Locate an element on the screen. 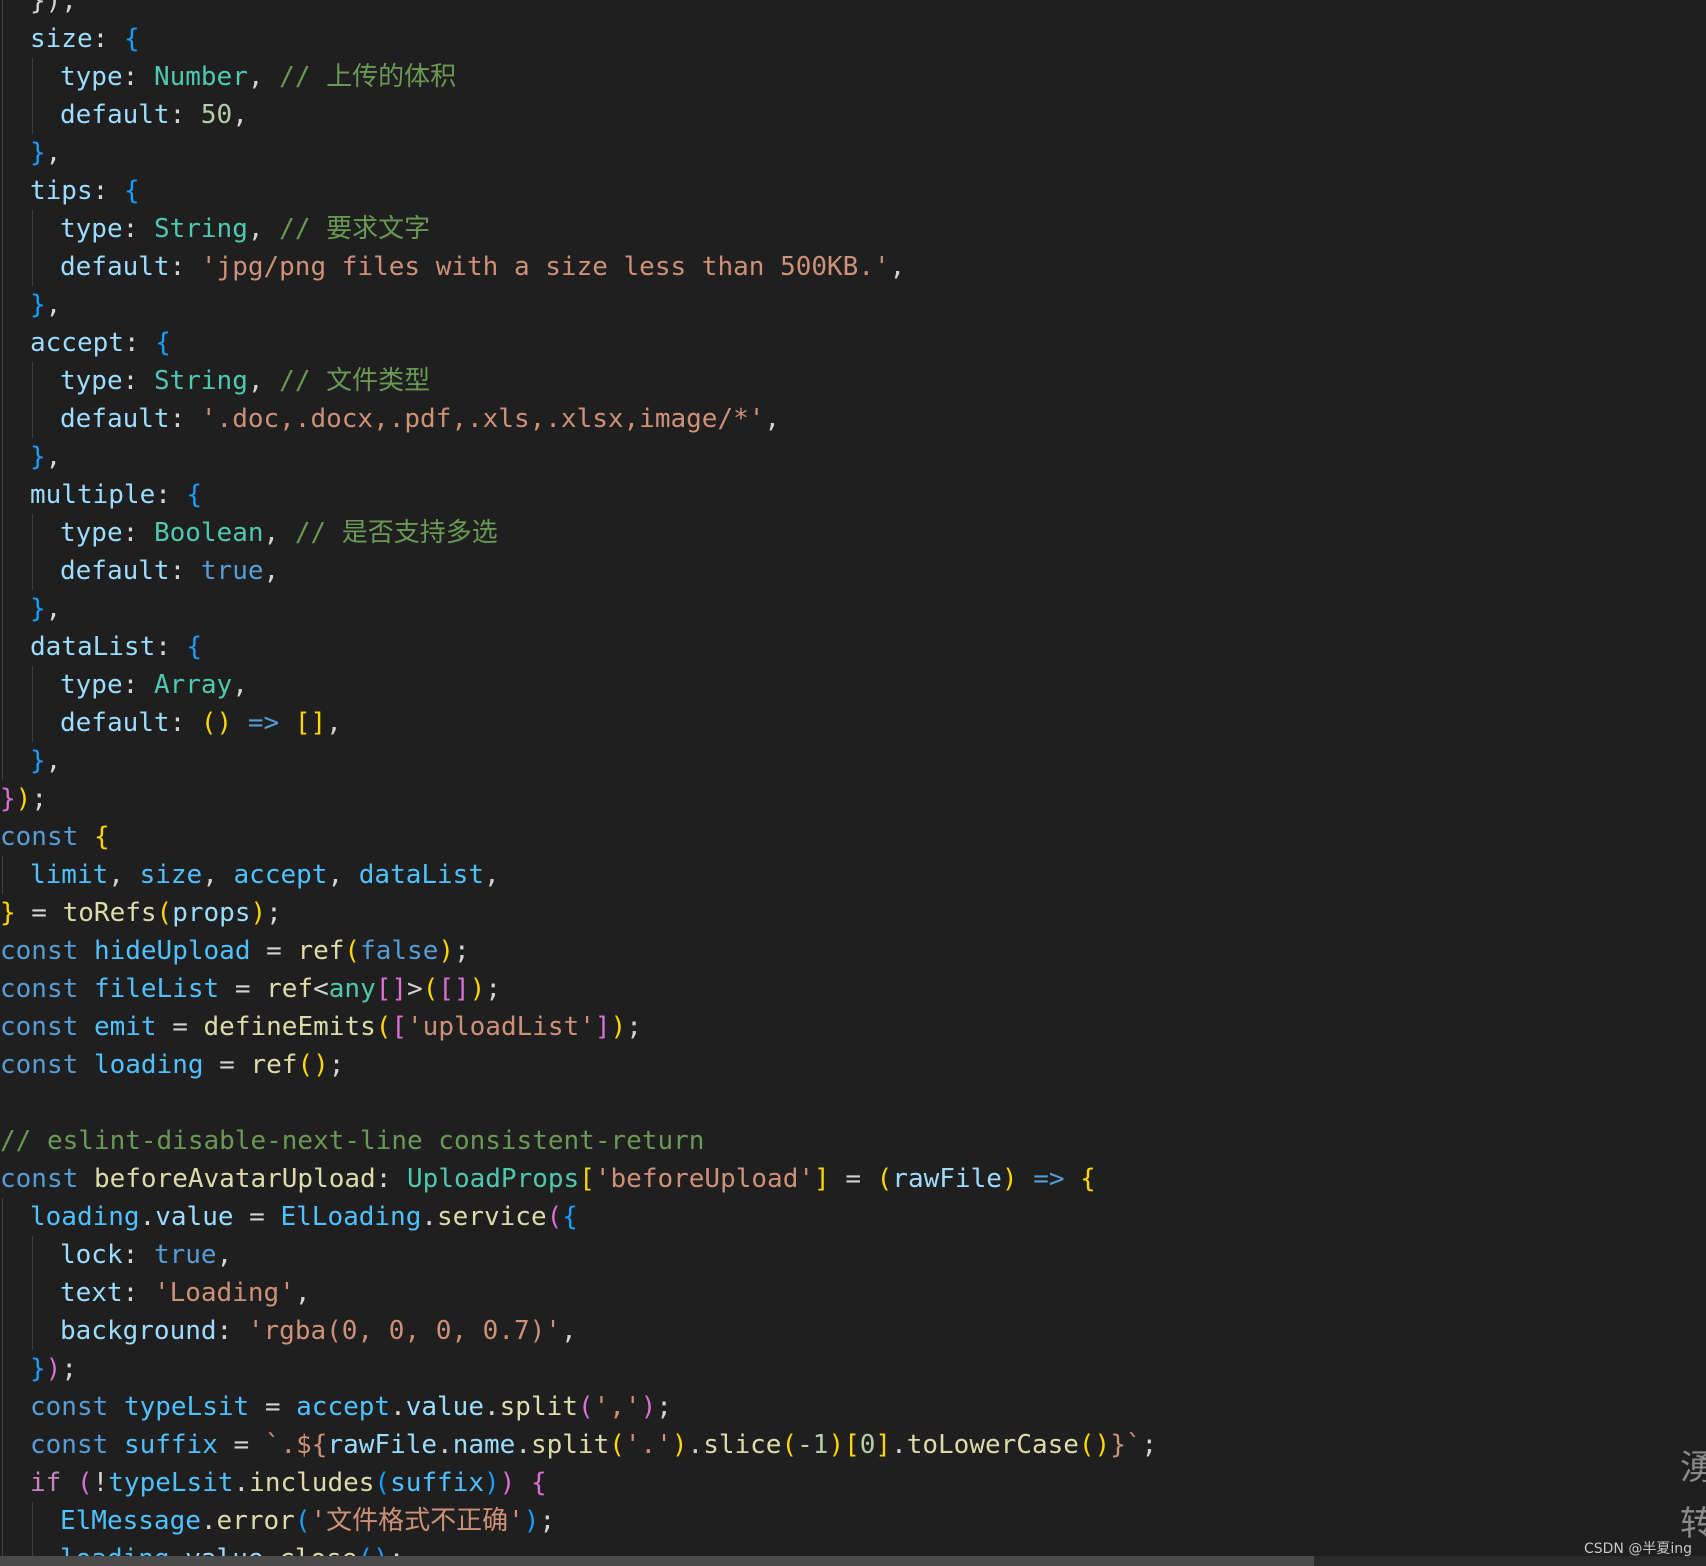  code-line: limit, size, accept, dataList, is located at coordinates (853, 875).